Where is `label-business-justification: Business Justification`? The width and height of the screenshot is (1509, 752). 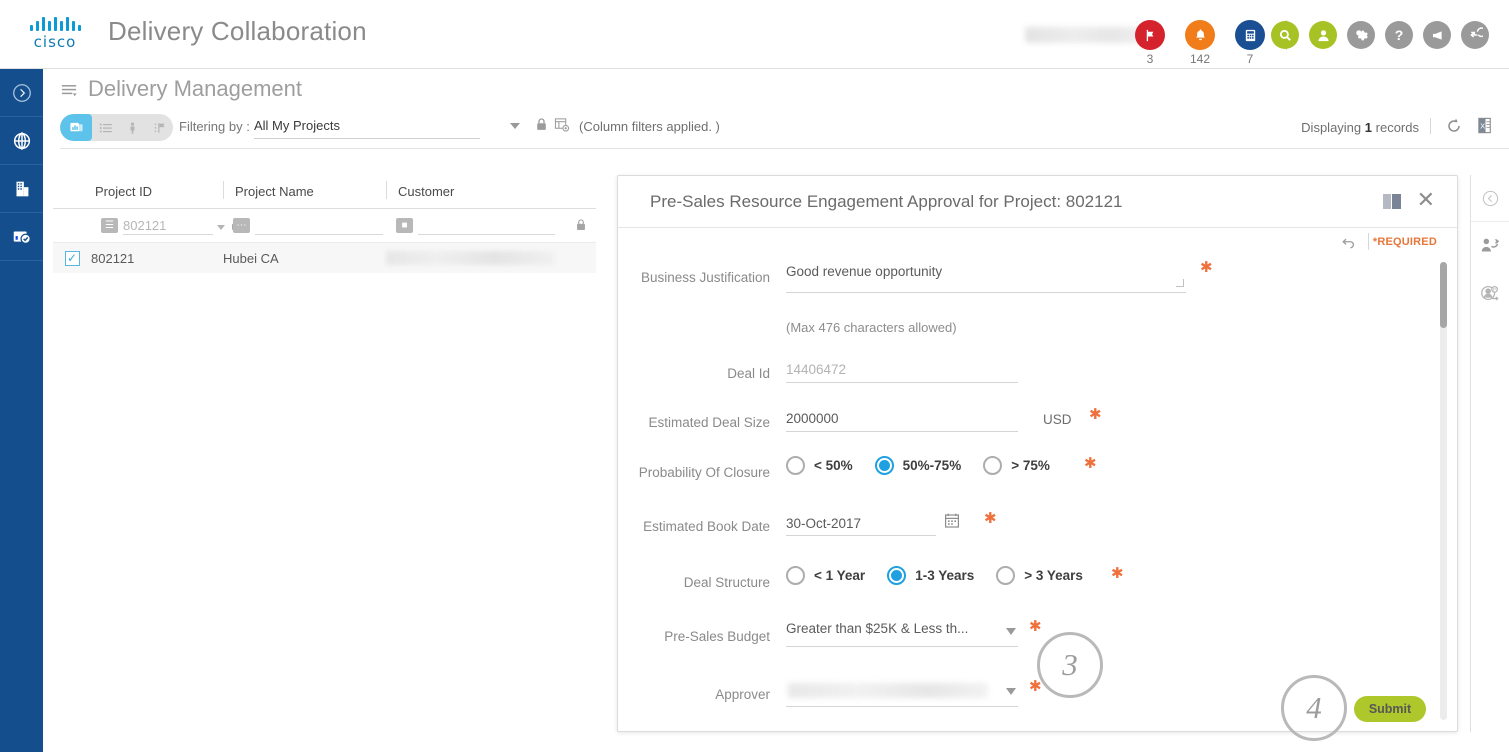 label-business-justification: Business Justification is located at coordinates (705, 277).